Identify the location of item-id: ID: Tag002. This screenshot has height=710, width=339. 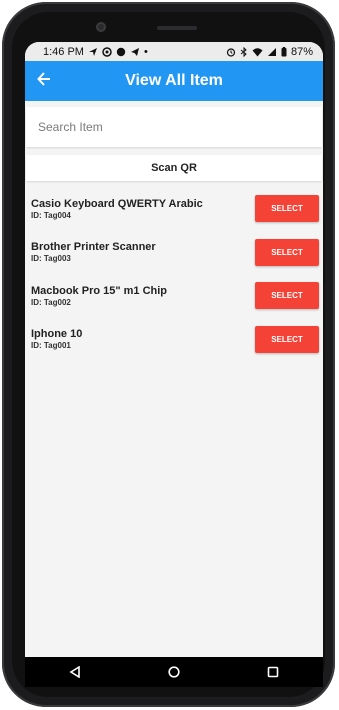
(51, 302).